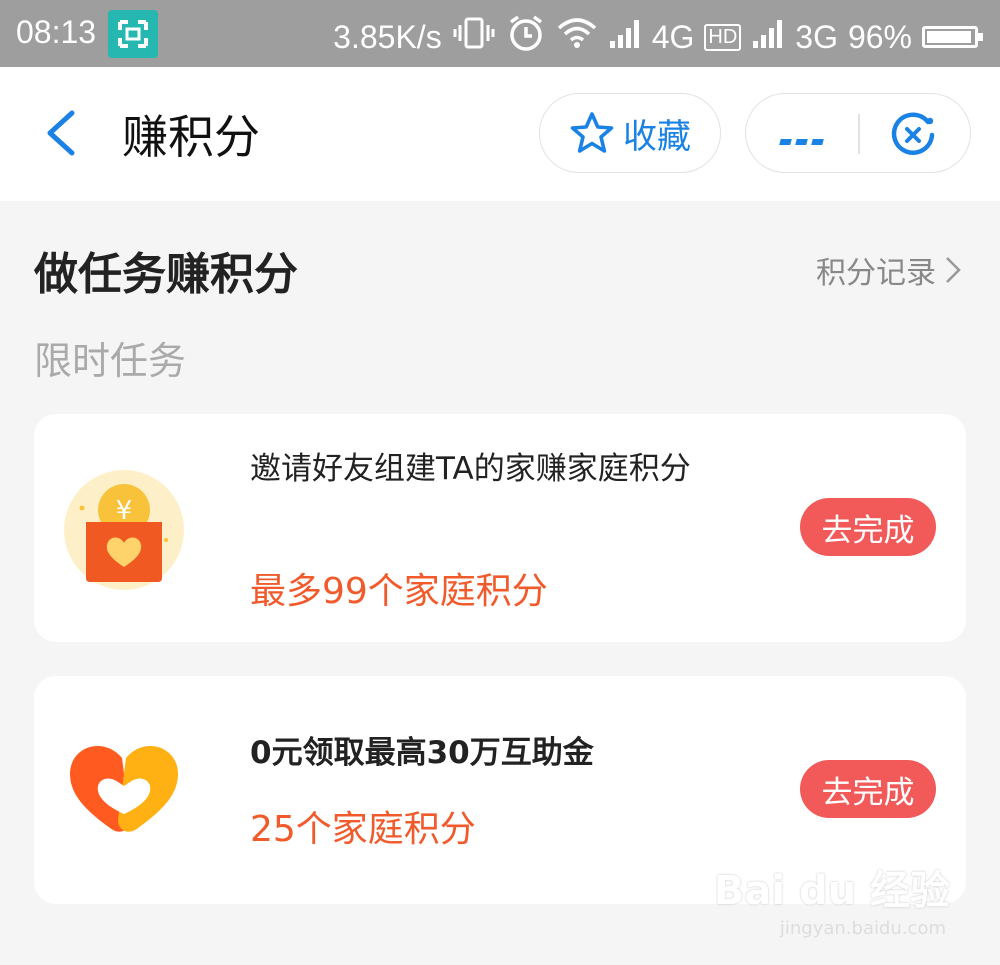 The image size is (1000, 965). What do you see at coordinates (124, 792) in the screenshot?
I see `orange-heart-logo-icon` at bounding box center [124, 792].